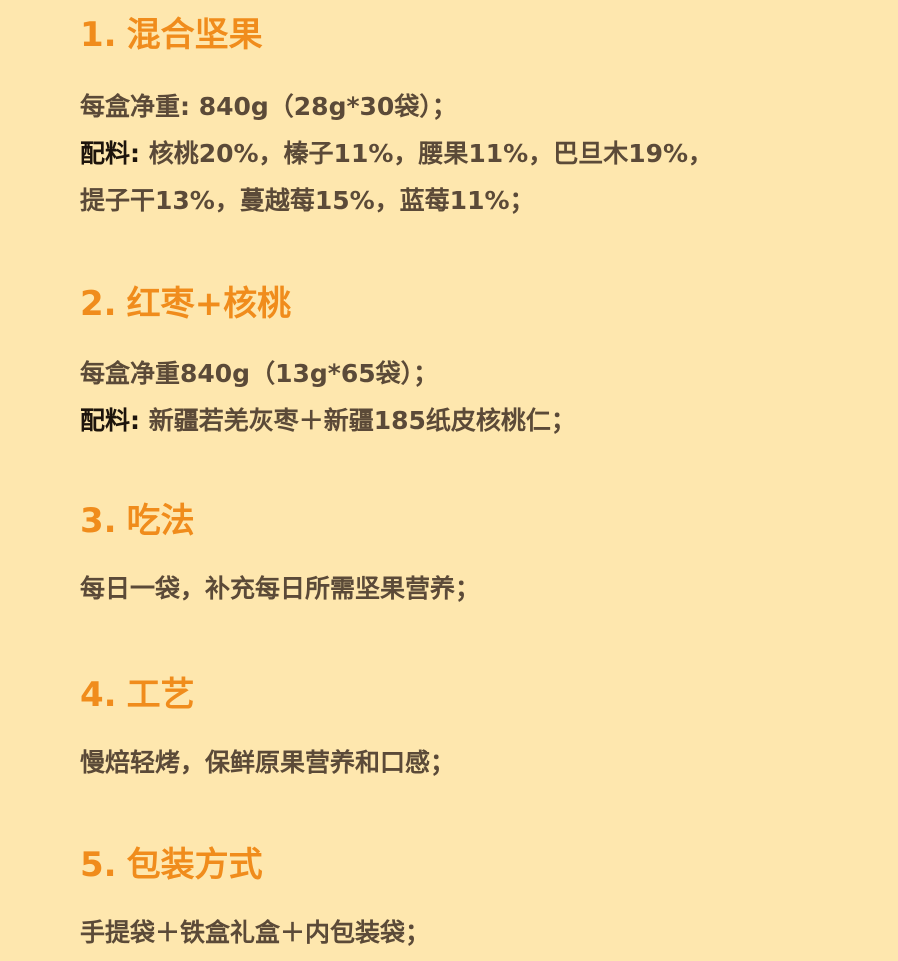  What do you see at coordinates (268, 106) in the screenshot?
I see `net-weight-text: 每盒净重: 840g（28g*30袋）；` at bounding box center [268, 106].